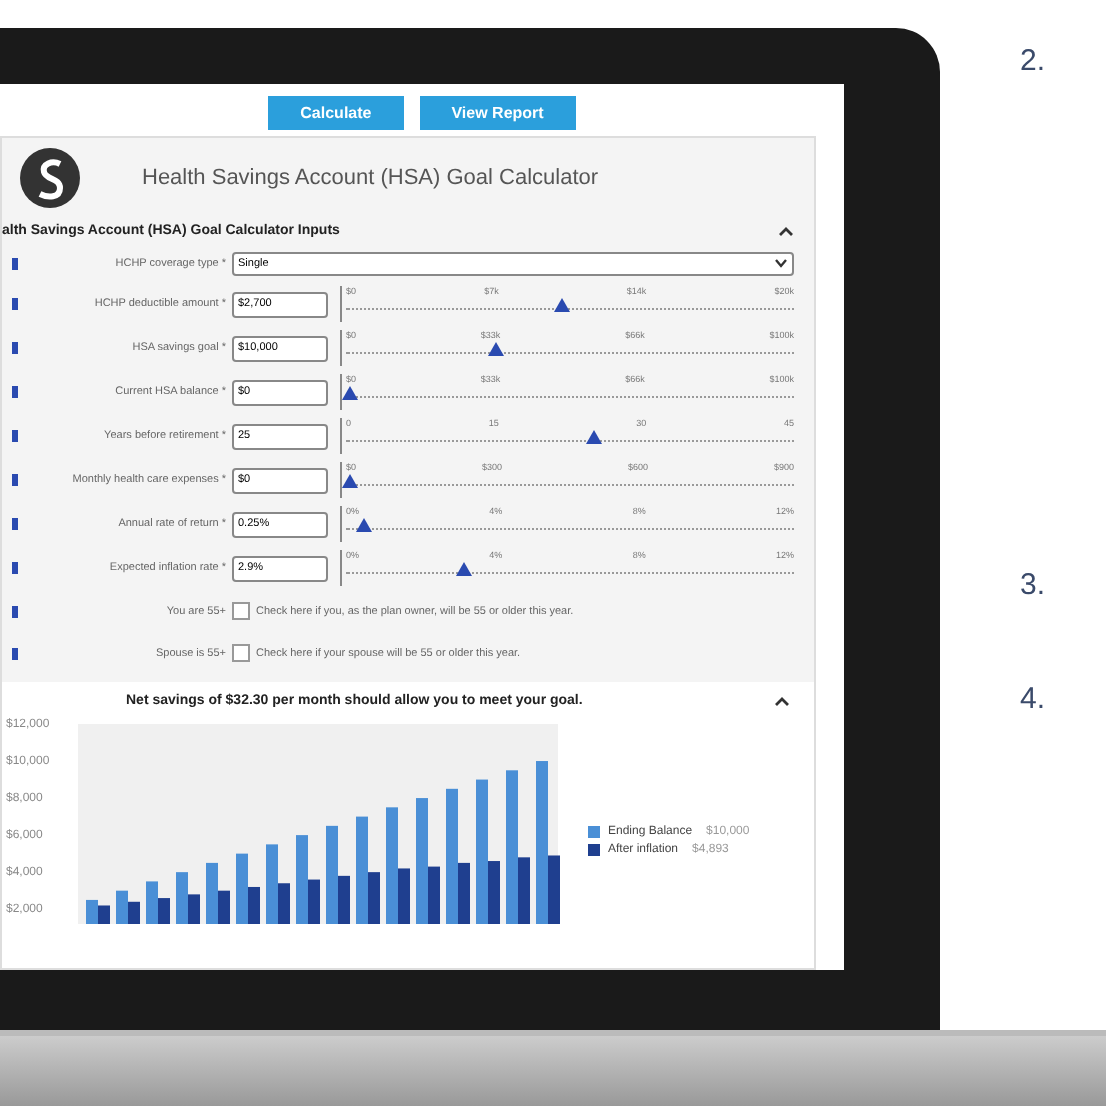  Describe the element at coordinates (1034, 699) in the screenshot. I see `step-number: 4.` at that location.